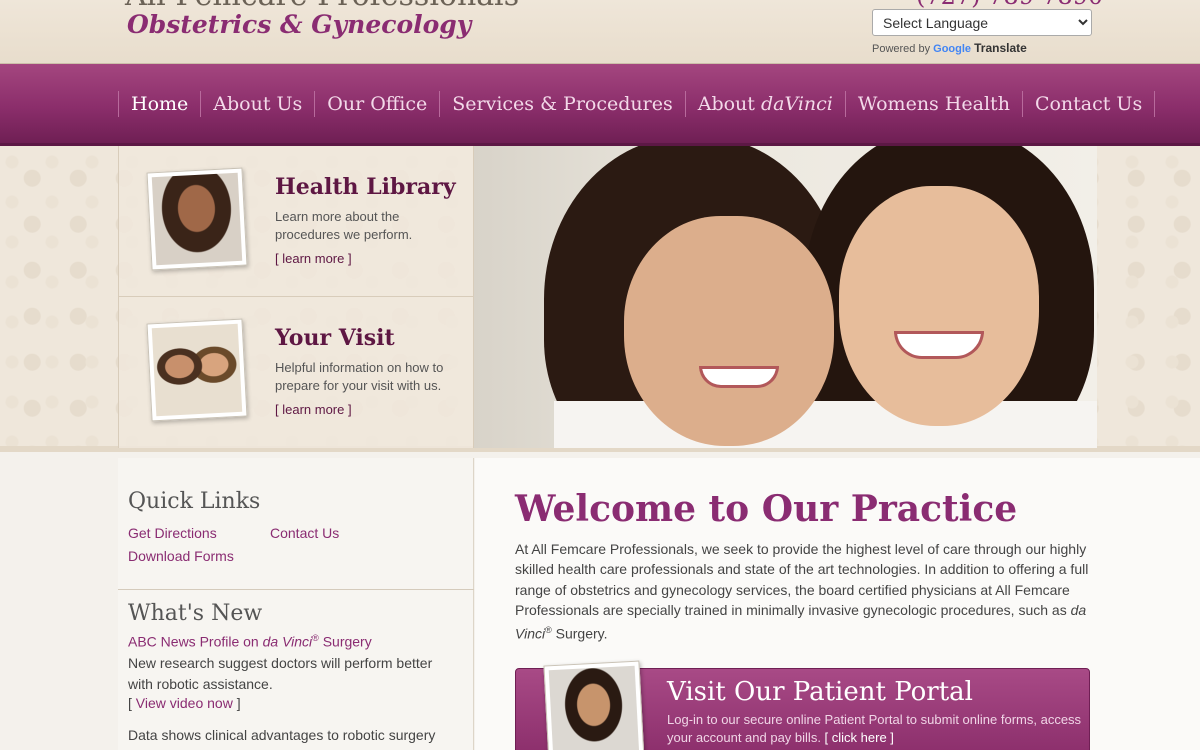  Describe the element at coordinates (172, 533) in the screenshot. I see `quick-link-get-directions: Get Directions` at that location.